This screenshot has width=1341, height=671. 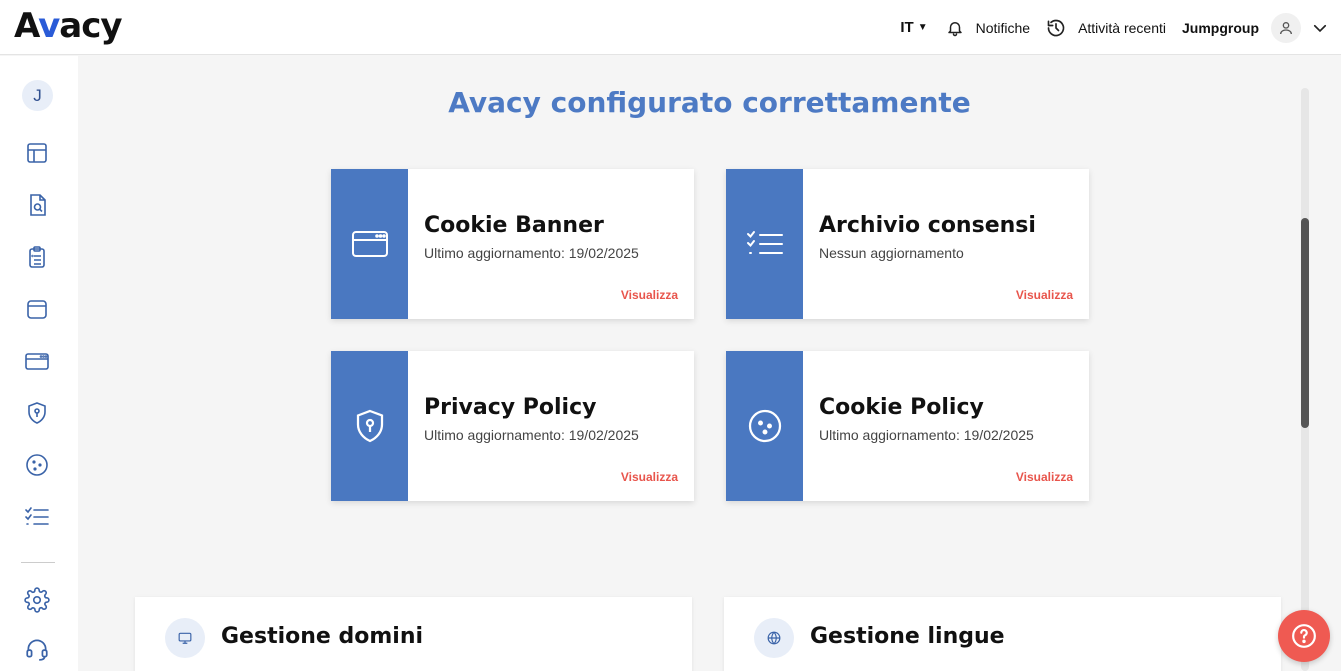 What do you see at coordinates (907, 636) in the screenshot?
I see `panel-title: Gestione lingue` at bounding box center [907, 636].